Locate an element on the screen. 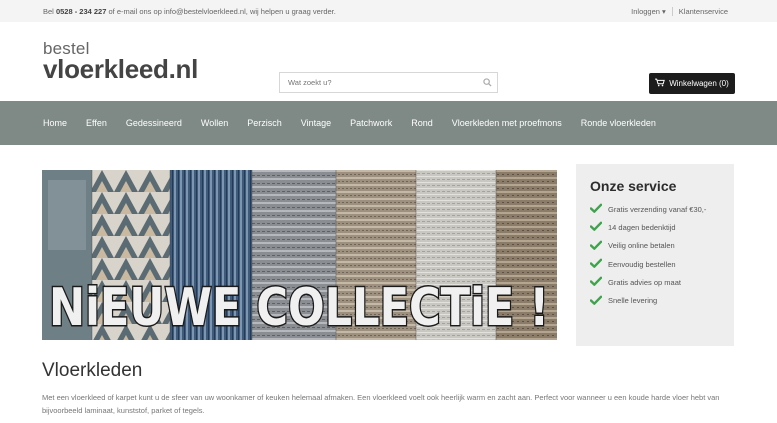  cart-label: Winkelwagen (0) is located at coordinates (699, 83).